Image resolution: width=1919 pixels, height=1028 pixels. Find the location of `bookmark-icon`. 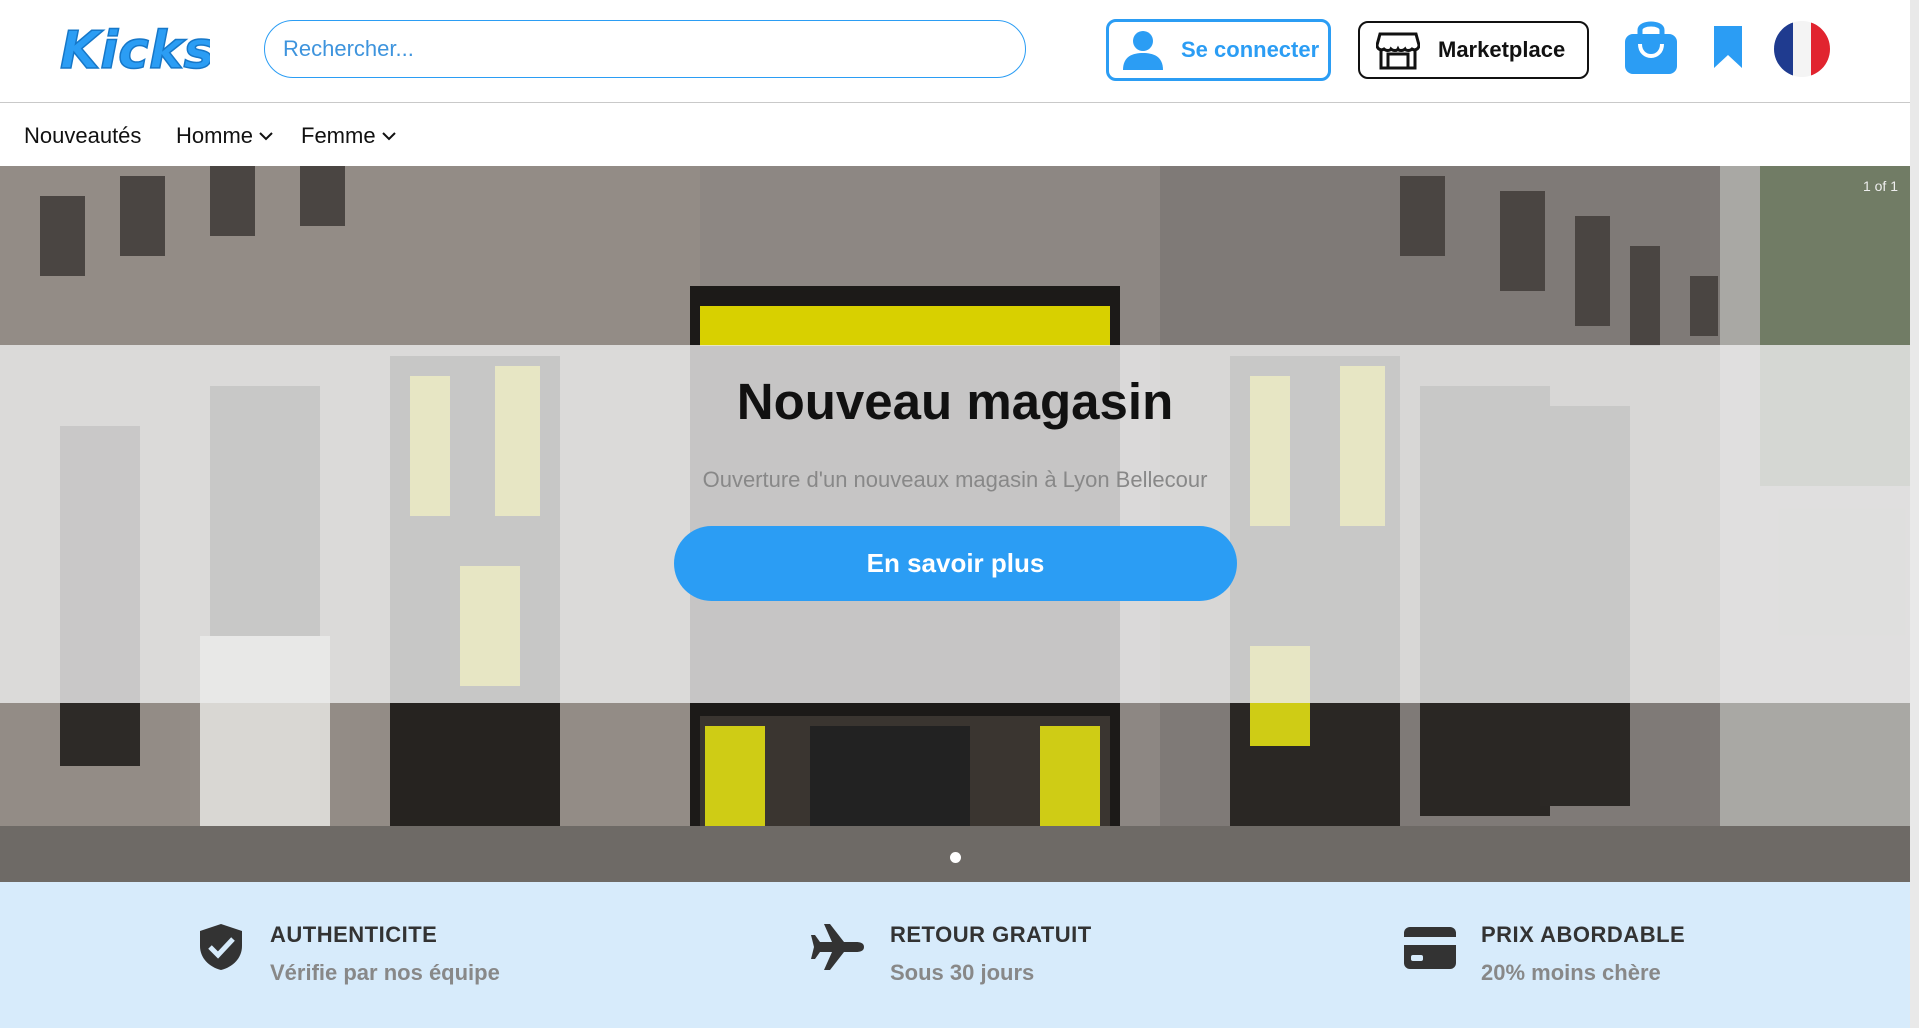

bookmark-icon is located at coordinates (1728, 47).